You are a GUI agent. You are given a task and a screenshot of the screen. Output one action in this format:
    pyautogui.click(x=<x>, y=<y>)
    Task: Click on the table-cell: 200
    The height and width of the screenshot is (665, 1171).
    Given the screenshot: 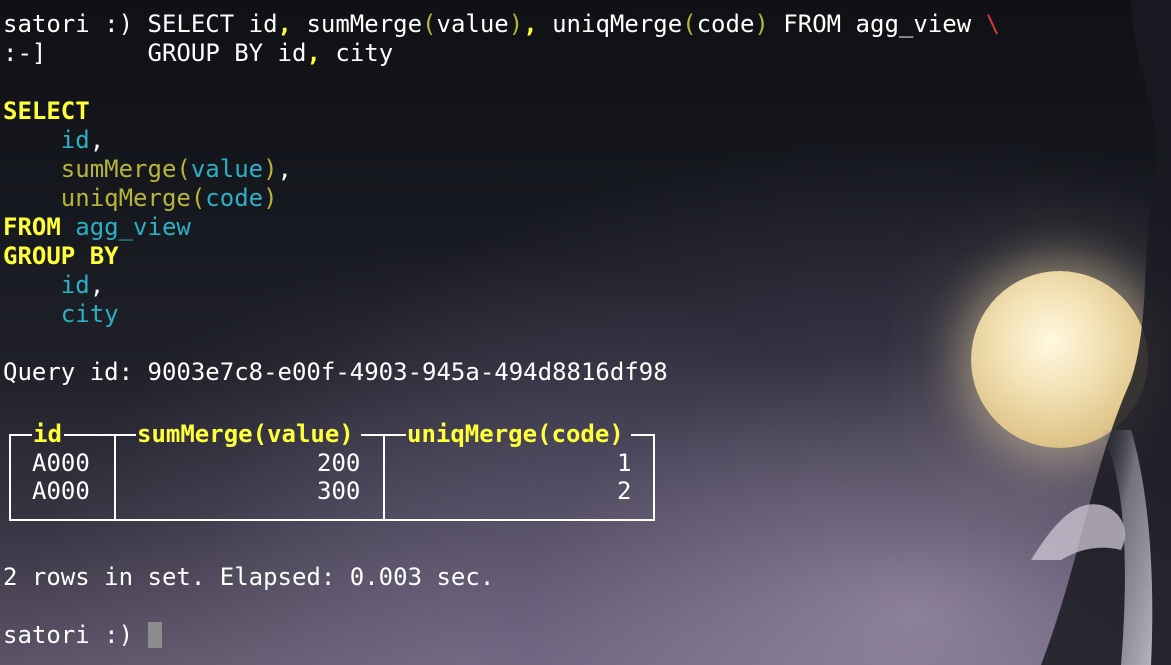 What is the action you would take?
    pyautogui.click(x=339, y=463)
    